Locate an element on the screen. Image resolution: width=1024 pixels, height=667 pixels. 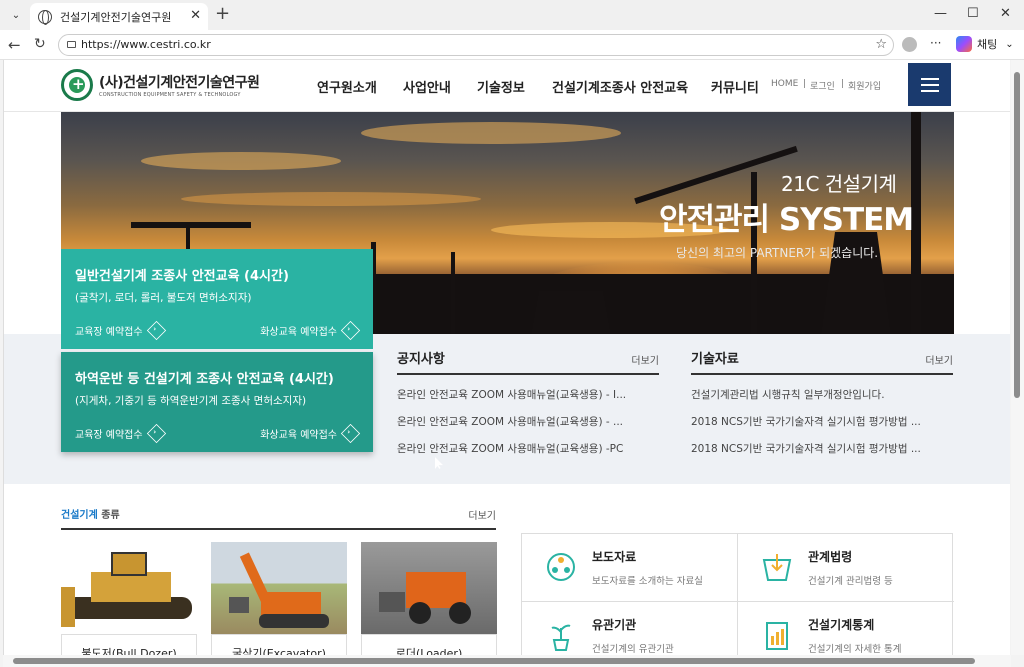
loader-label: 로더(Loader) is located at coordinates (429, 644).